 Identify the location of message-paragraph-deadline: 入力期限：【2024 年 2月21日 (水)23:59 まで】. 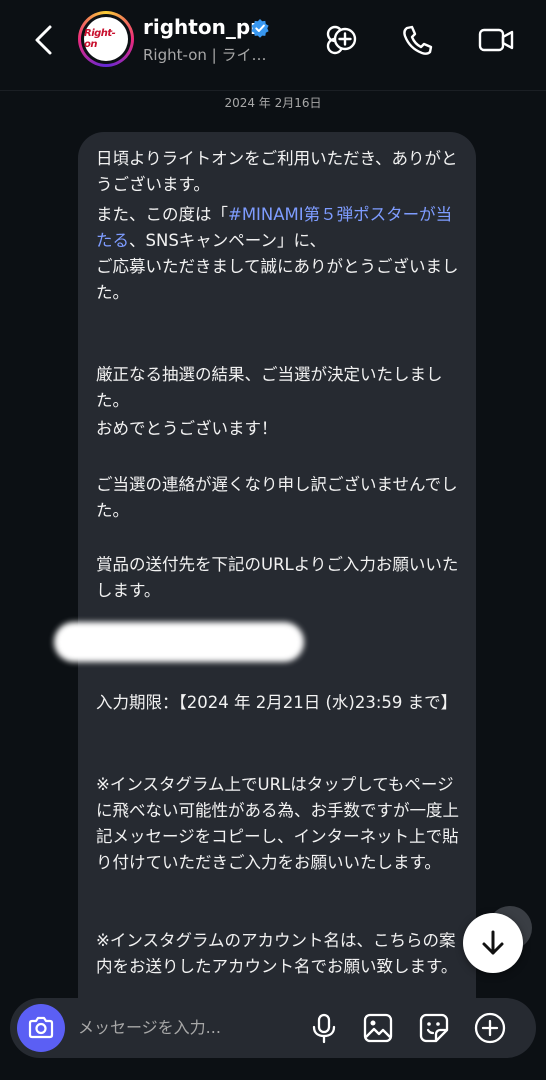
(277, 702).